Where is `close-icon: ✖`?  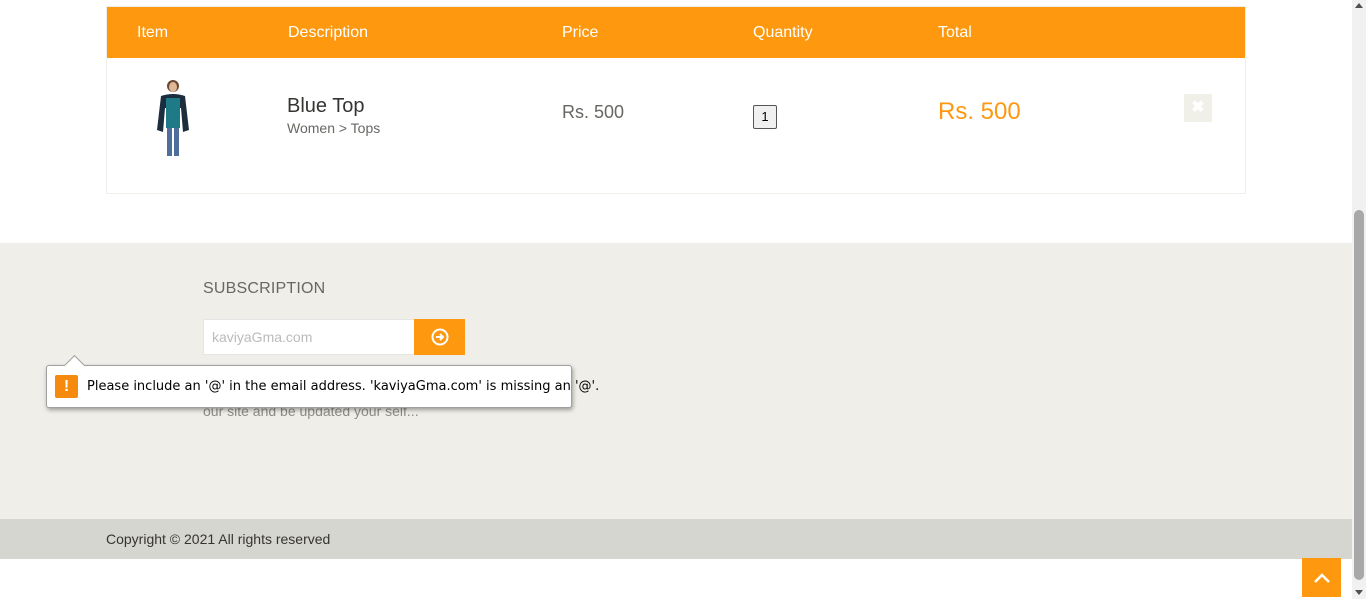
close-icon: ✖ is located at coordinates (1198, 107).